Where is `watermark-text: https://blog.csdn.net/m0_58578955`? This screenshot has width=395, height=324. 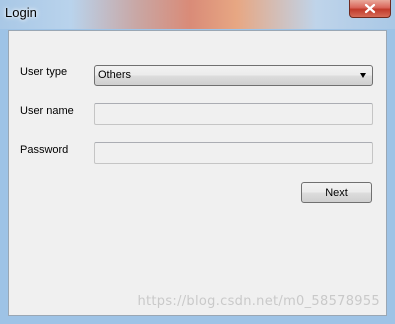 watermark-text: https://blog.csdn.net/m0_58578955 is located at coordinates (258, 301).